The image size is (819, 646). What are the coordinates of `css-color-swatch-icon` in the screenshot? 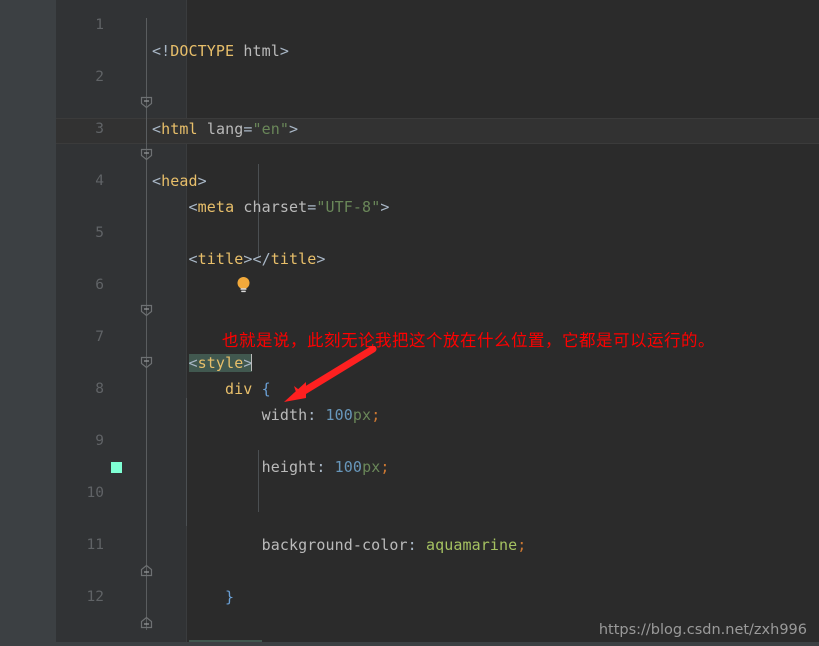 It's located at (116, 467).